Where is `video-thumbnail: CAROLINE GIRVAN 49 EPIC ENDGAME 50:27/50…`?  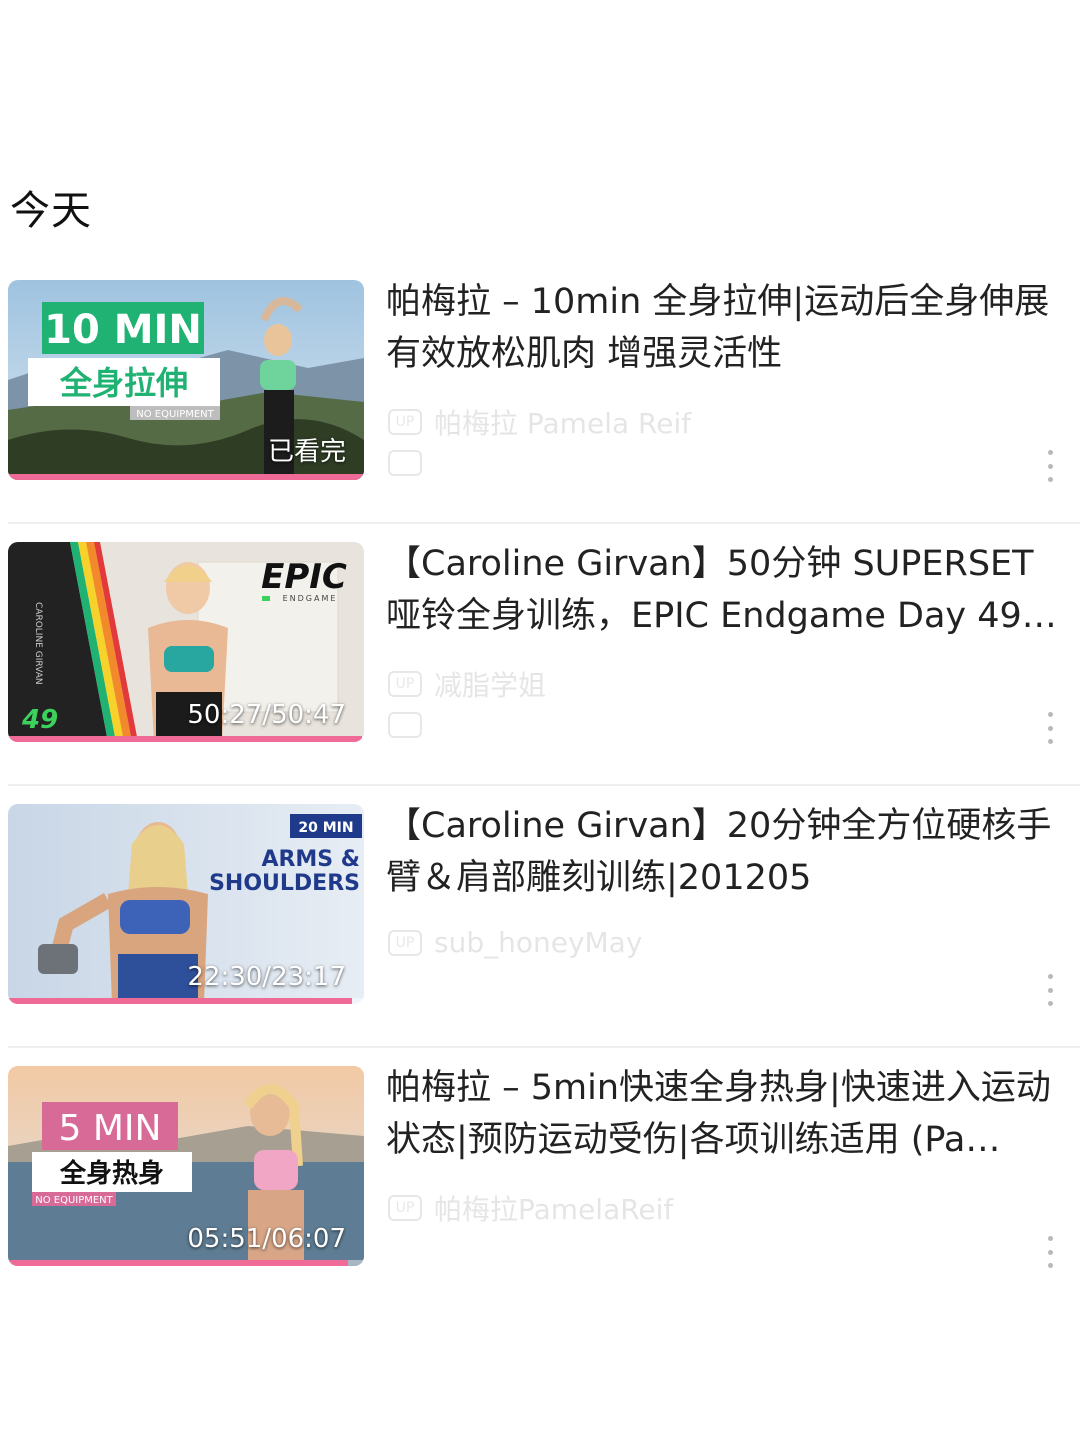
video-thumbnail: CAROLINE GIRVAN 49 EPIC ENDGAME 50:27/50… is located at coordinates (186, 642).